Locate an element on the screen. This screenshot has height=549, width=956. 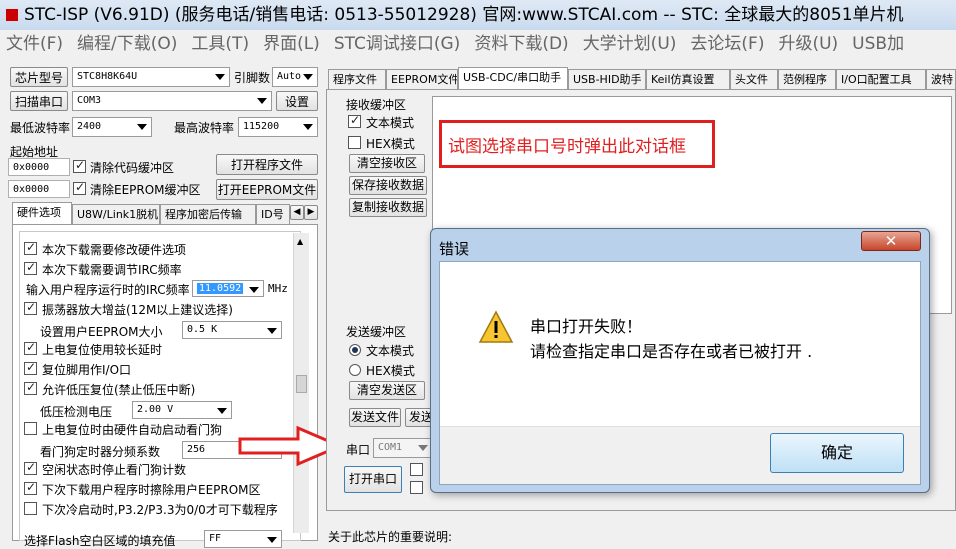
copy-receive-button: 复制接收数据 is located at coordinates (388, 207).